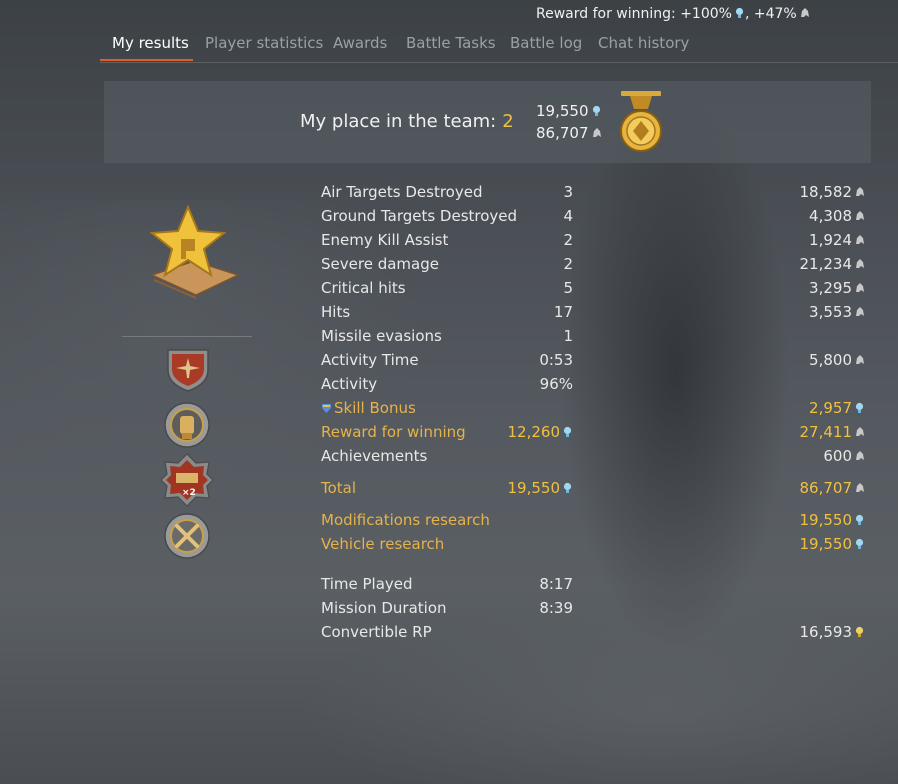 Image resolution: width=898 pixels, height=784 pixels. What do you see at coordinates (826, 488) in the screenshot?
I see `stat-value-reward-text: 86,707` at bounding box center [826, 488].